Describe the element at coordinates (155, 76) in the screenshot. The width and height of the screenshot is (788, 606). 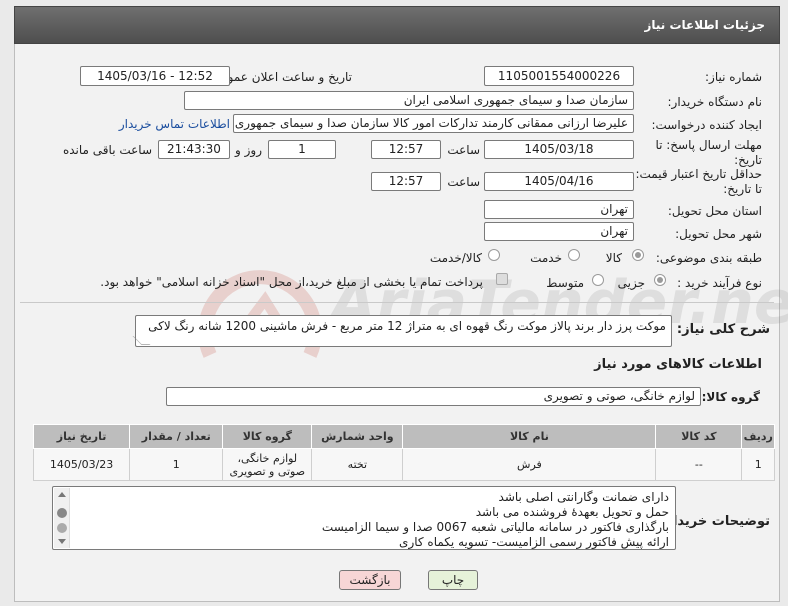
I see `announce-field: 1405/03/16 - 12:52` at that location.